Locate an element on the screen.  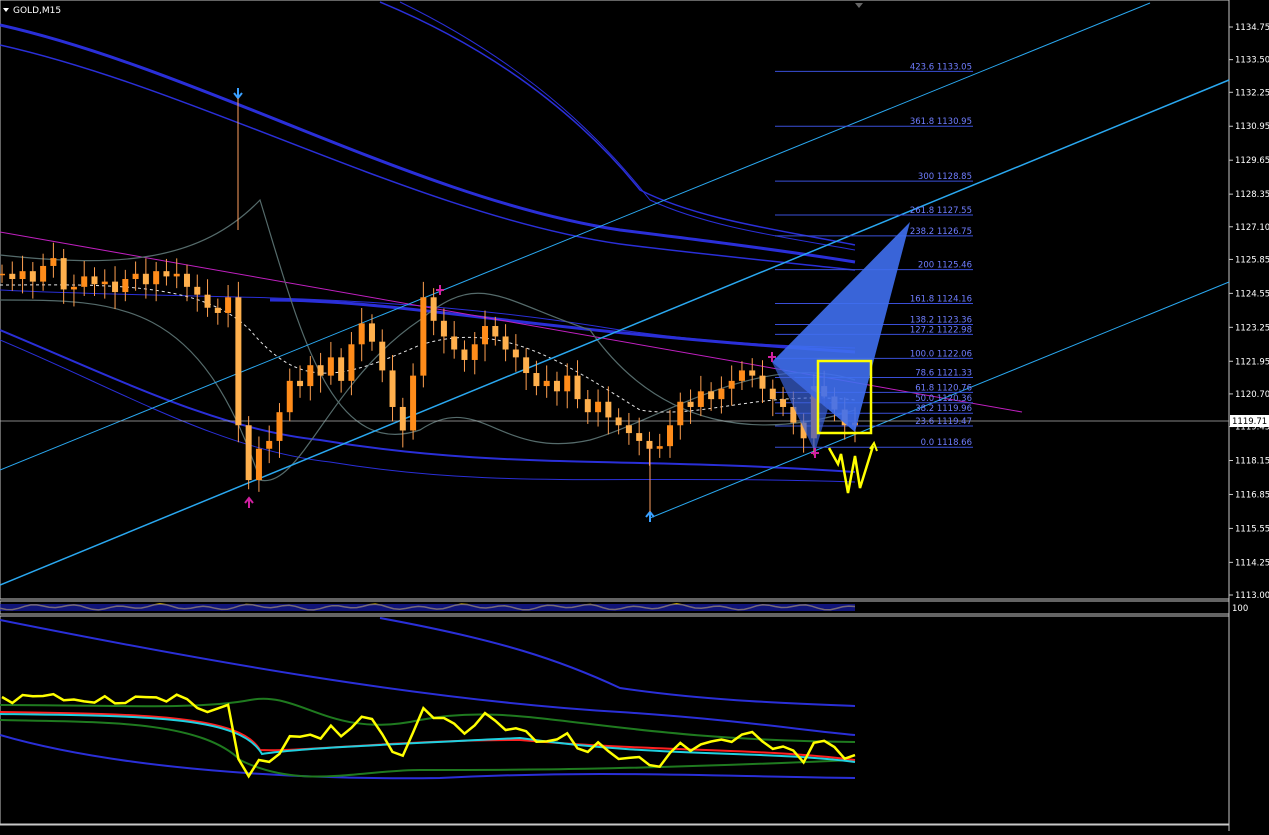
y-tick-label: 1134.75 is located at coordinates (1252, 28).